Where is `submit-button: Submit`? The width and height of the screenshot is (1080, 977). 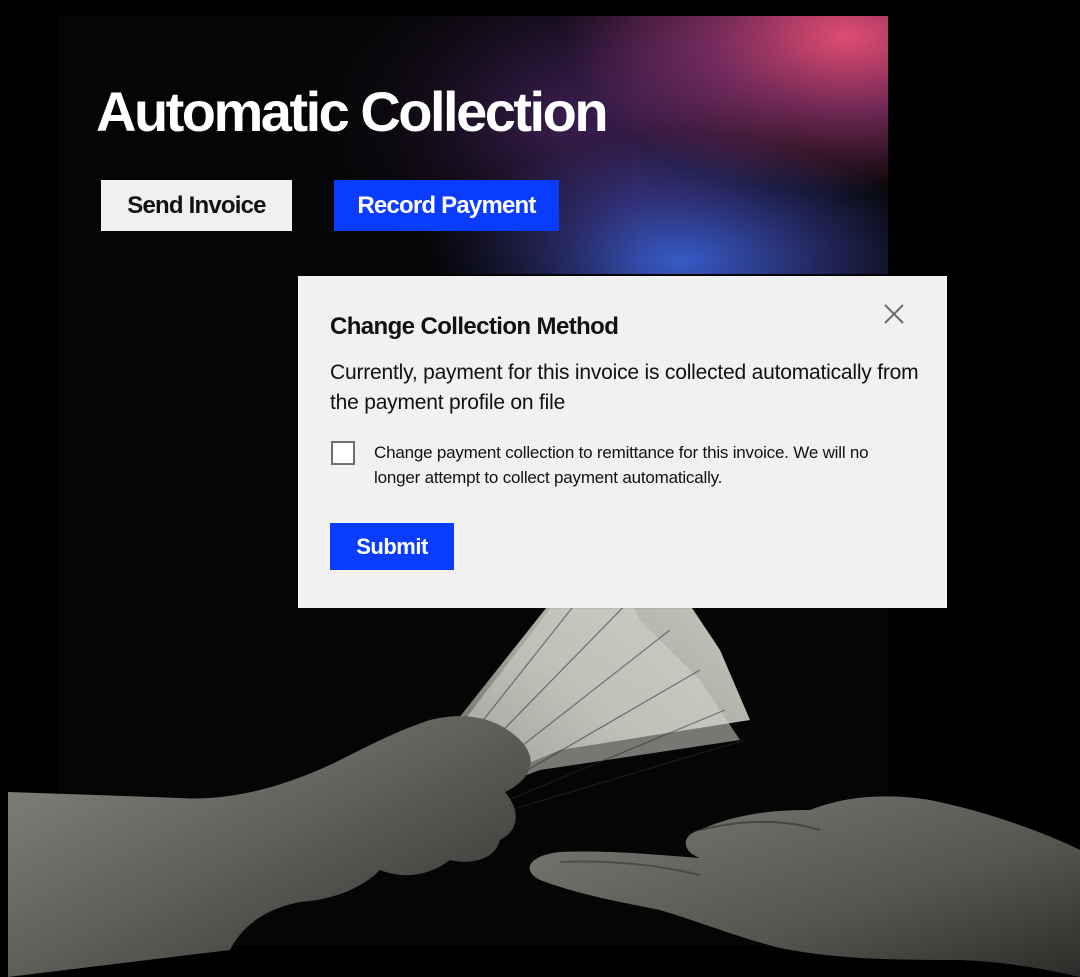 submit-button: Submit is located at coordinates (392, 546).